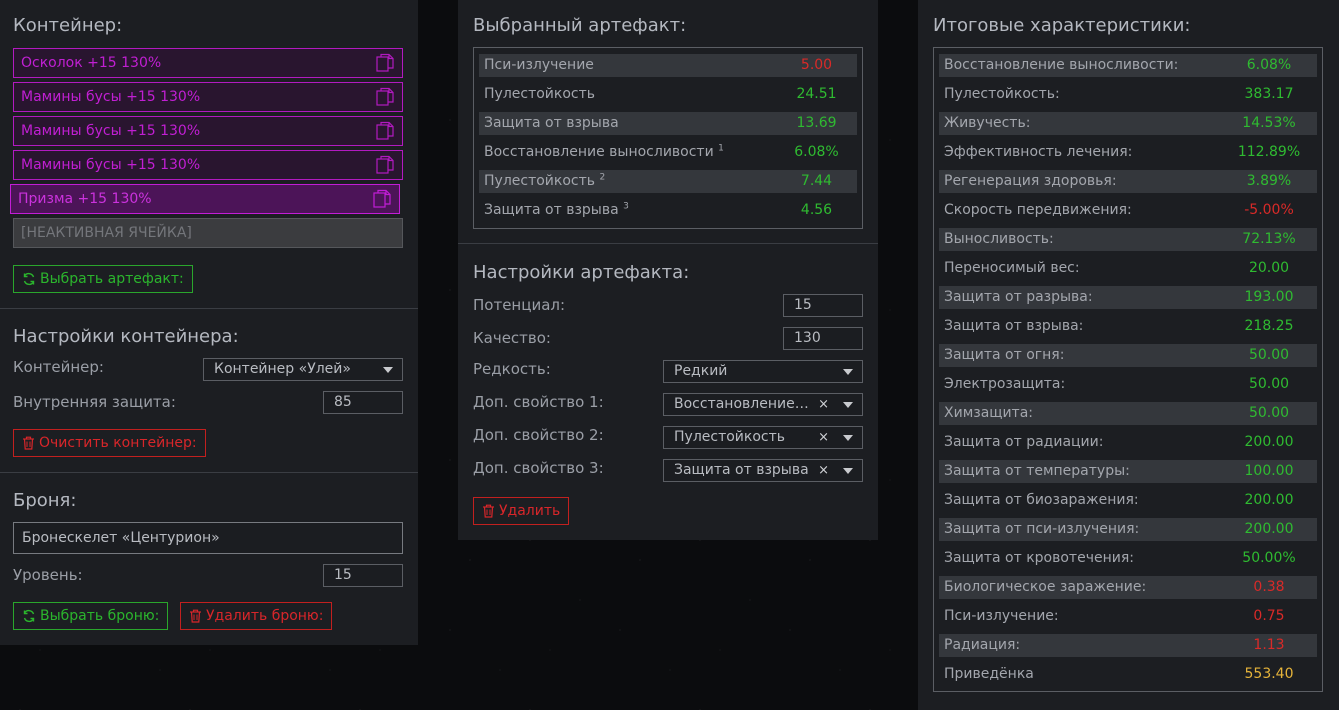 Image resolution: width=1339 pixels, height=710 pixels. Describe the element at coordinates (1002, 94) in the screenshot. I see `row-label: Пулестойкость:` at that location.